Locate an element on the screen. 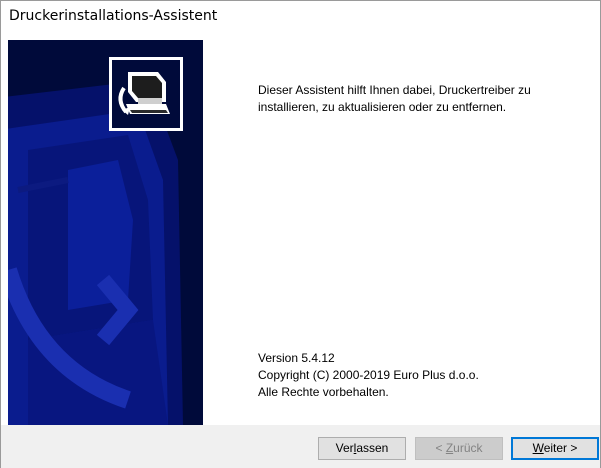 The image size is (601, 468). copyright-label: Copyright (C) 2000-2019 Euro Plus d.o.o. is located at coordinates (368, 375).